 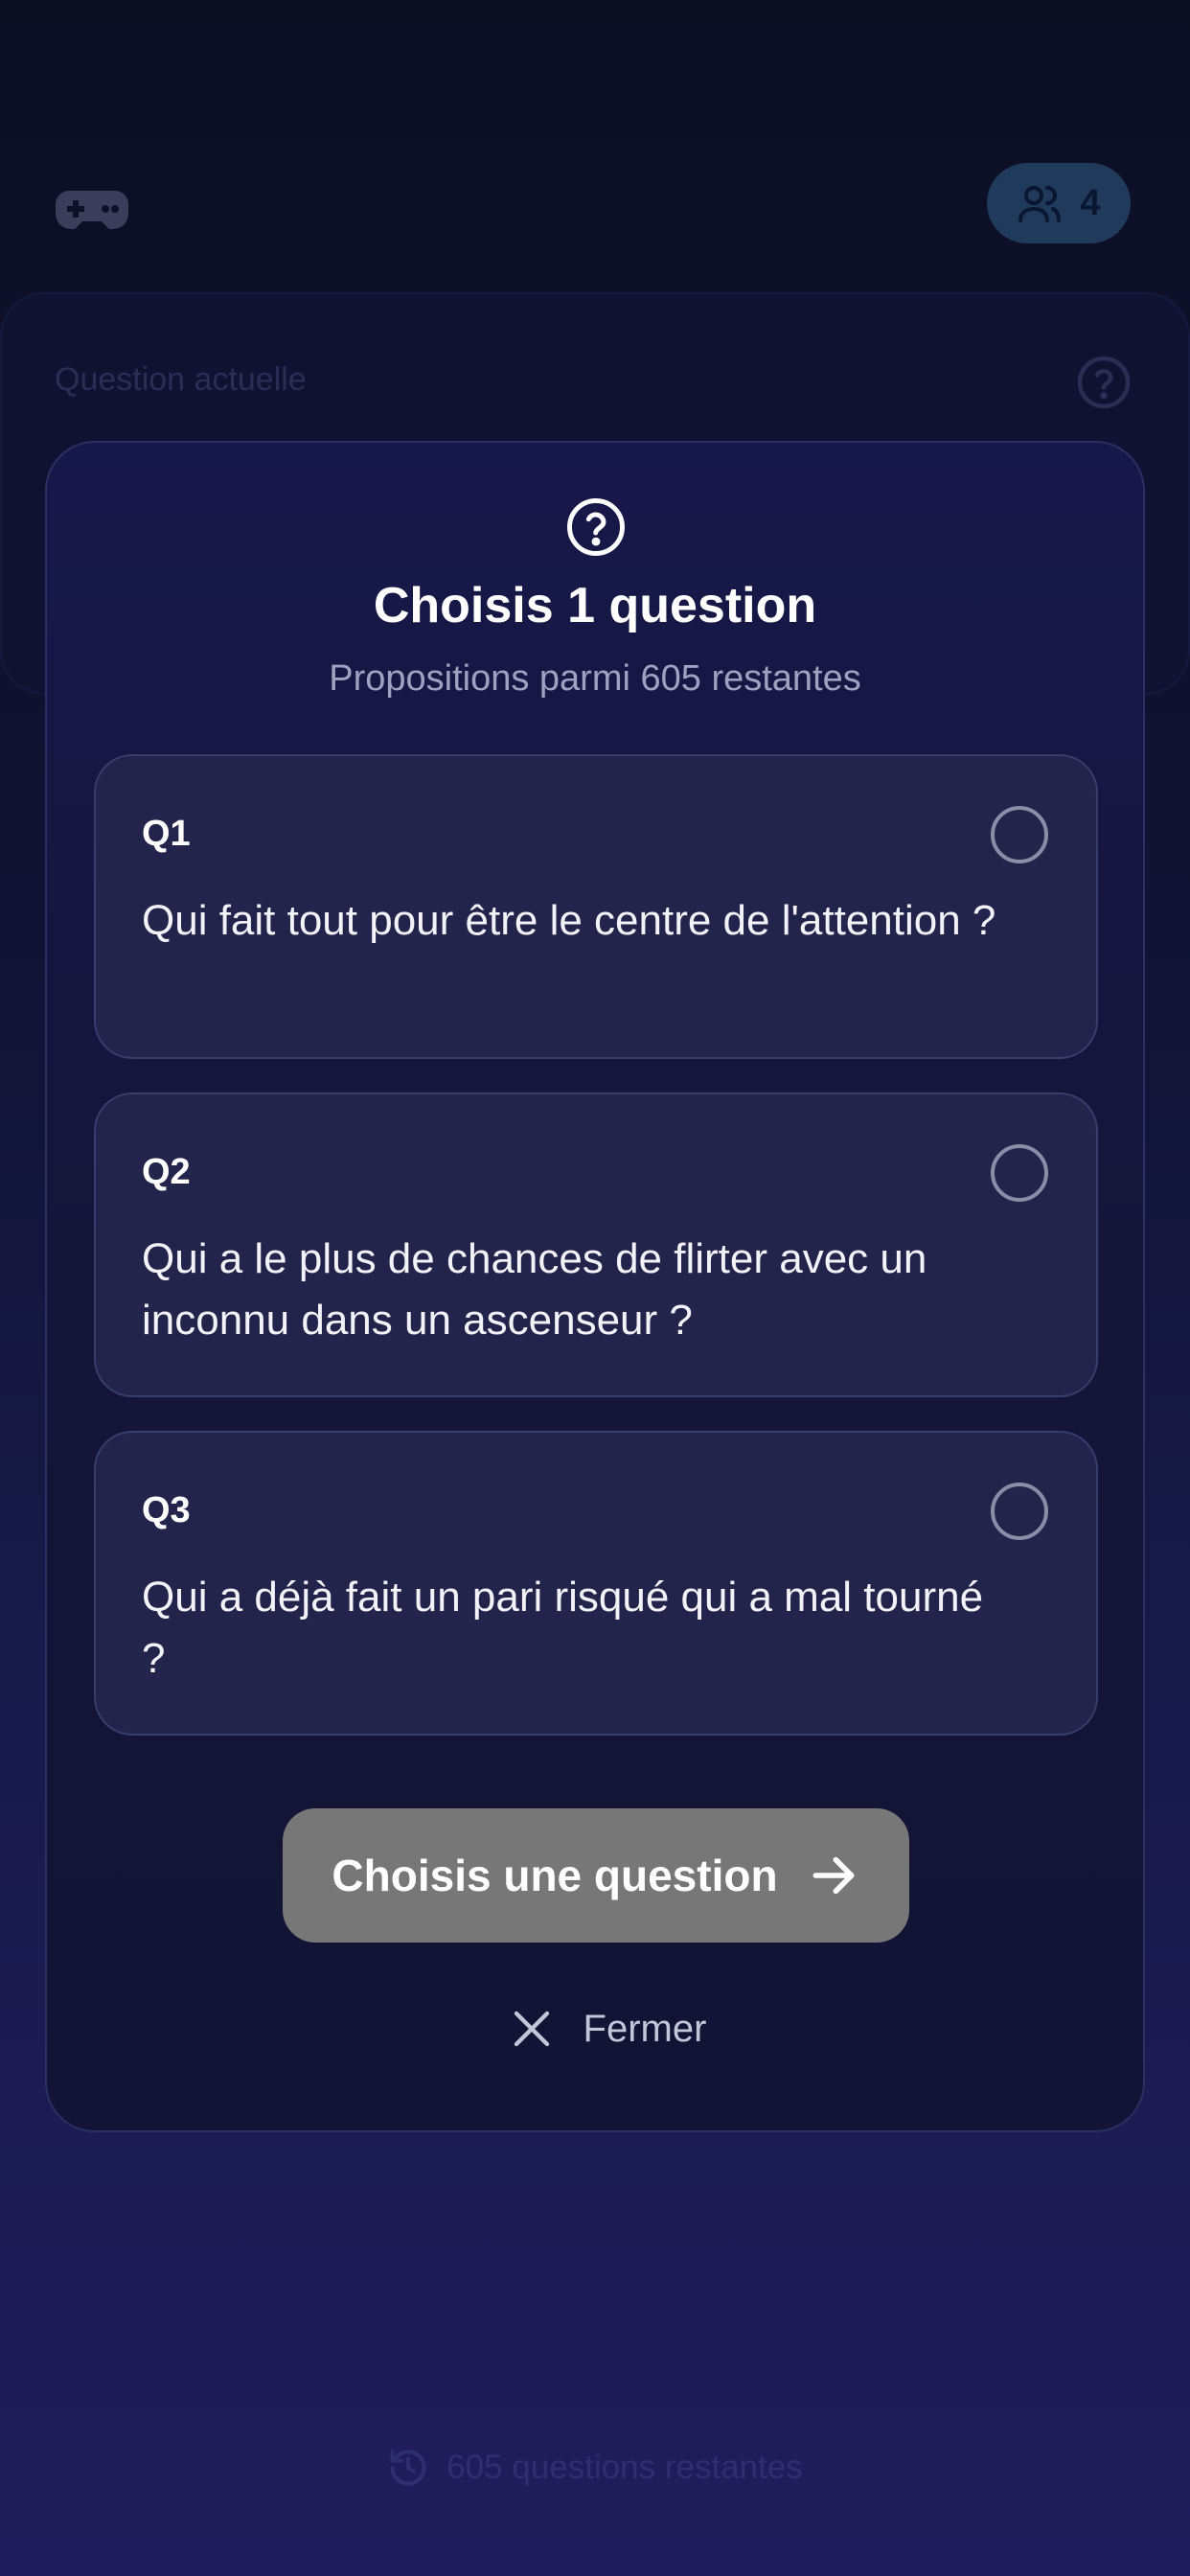 What do you see at coordinates (555, 1875) in the screenshot?
I see `confirm-button-label: Choisis une question` at bounding box center [555, 1875].